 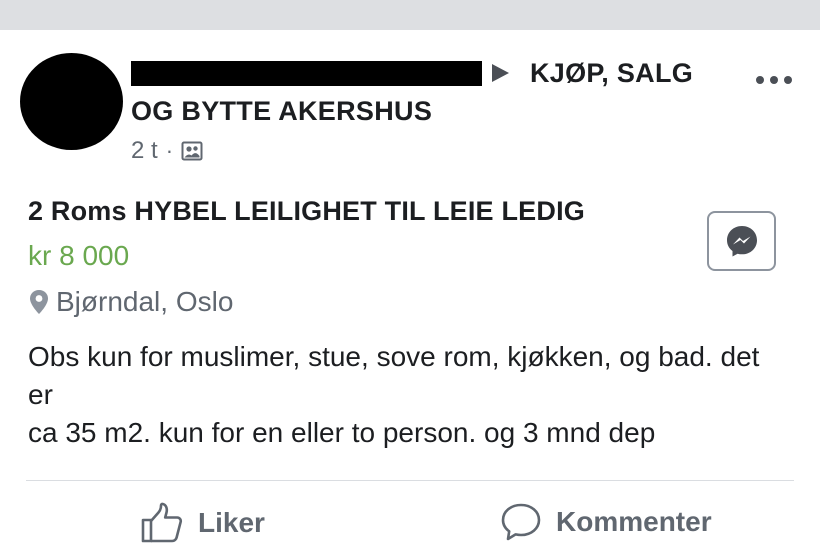 I want to click on arrow-right-icon, so click(x=500, y=73).